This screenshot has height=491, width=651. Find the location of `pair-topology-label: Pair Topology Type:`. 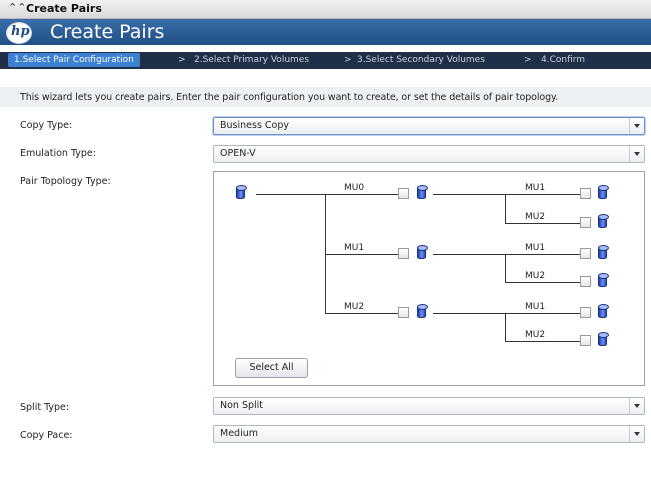

pair-topology-label: Pair Topology Type: is located at coordinates (65, 181).